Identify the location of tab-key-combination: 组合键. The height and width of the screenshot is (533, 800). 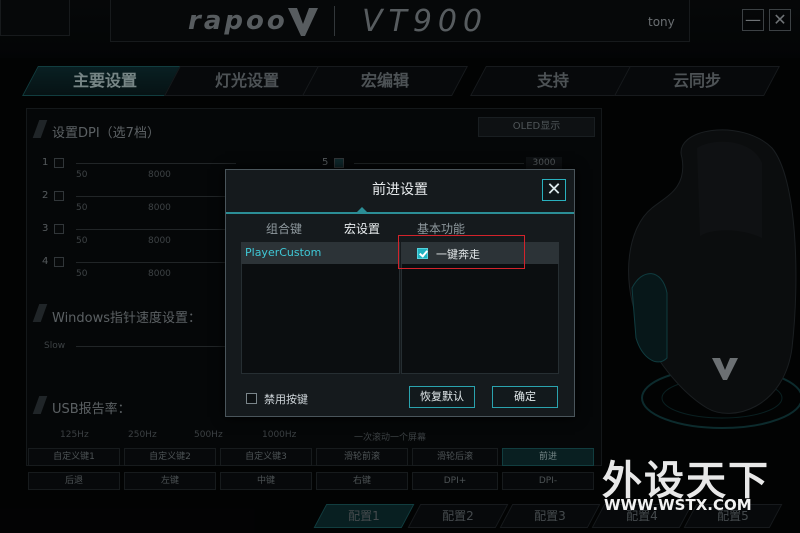
(284, 228).